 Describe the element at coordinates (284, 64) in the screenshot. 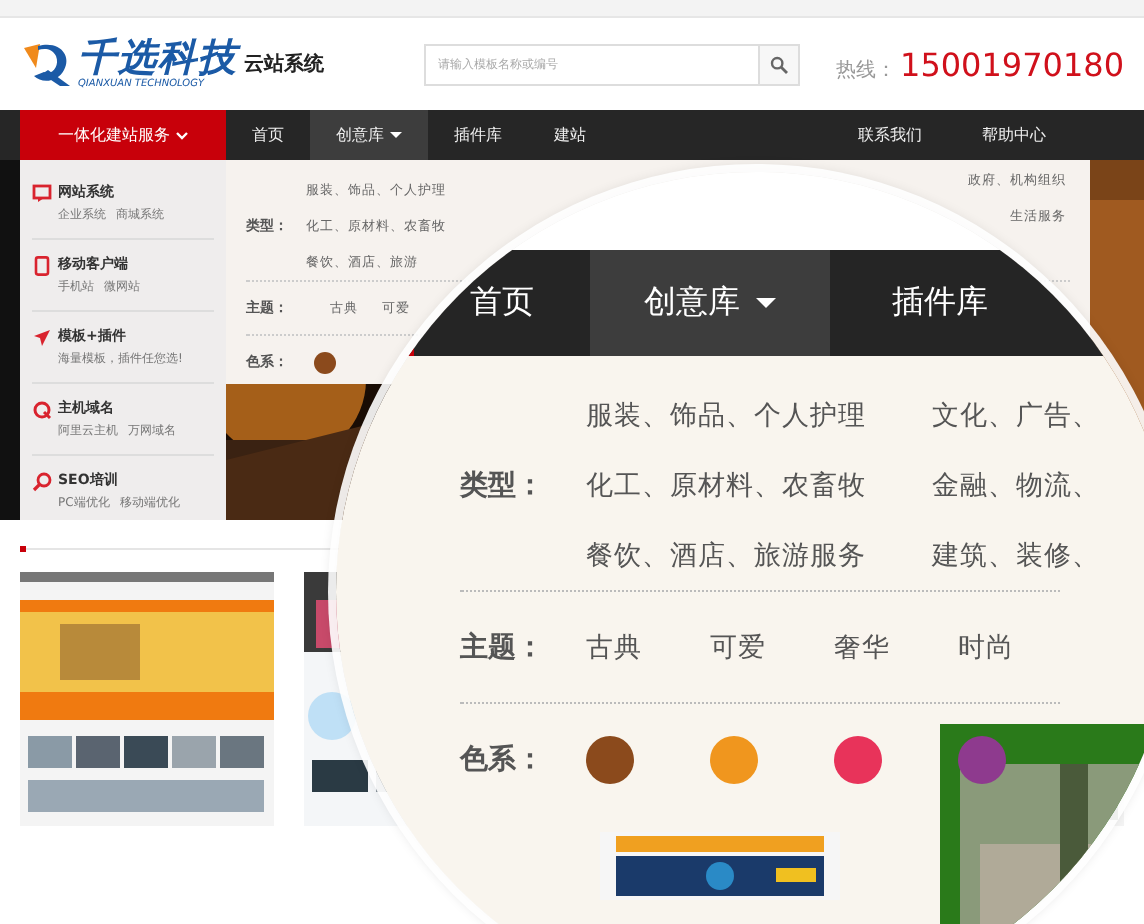

I see `product-name: 云站系统` at that location.